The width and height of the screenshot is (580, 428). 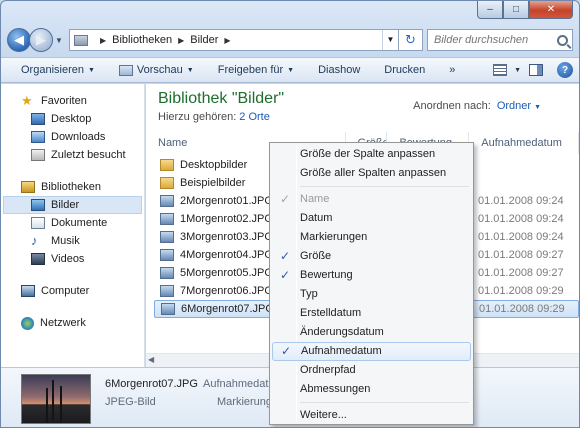 What do you see at coordinates (477, 106) in the screenshot?
I see `arrange-by: Anordnen nach: Ordner ▼` at bounding box center [477, 106].